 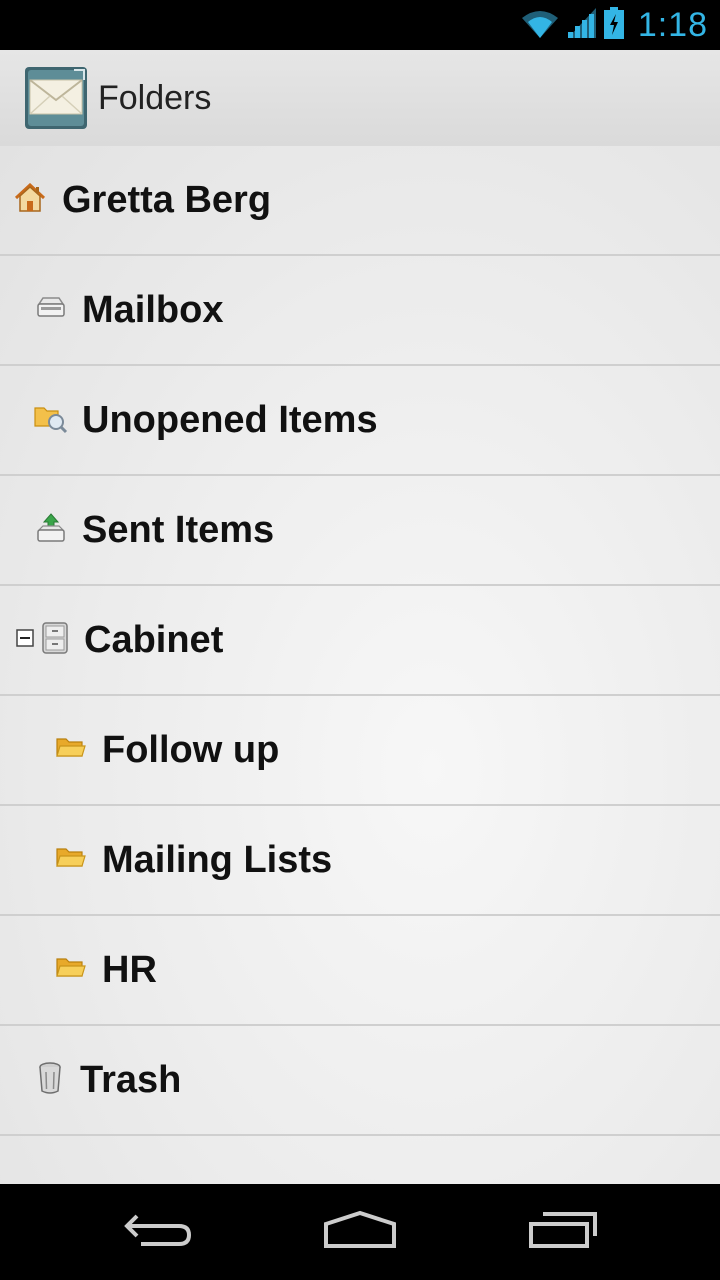 I want to click on folder-row-cabinet: Cabinet, so click(x=360, y=641).